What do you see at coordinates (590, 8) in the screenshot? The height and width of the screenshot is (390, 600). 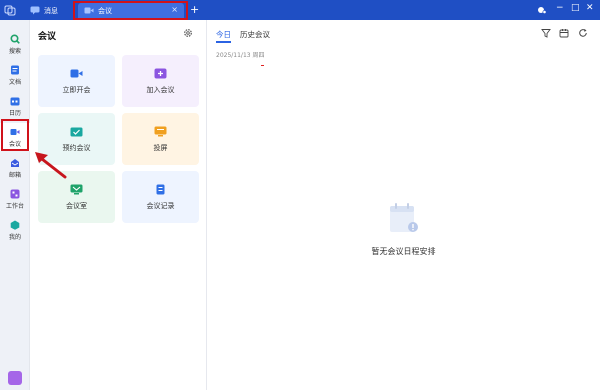 I see `close-window-button: ✕` at bounding box center [590, 8].